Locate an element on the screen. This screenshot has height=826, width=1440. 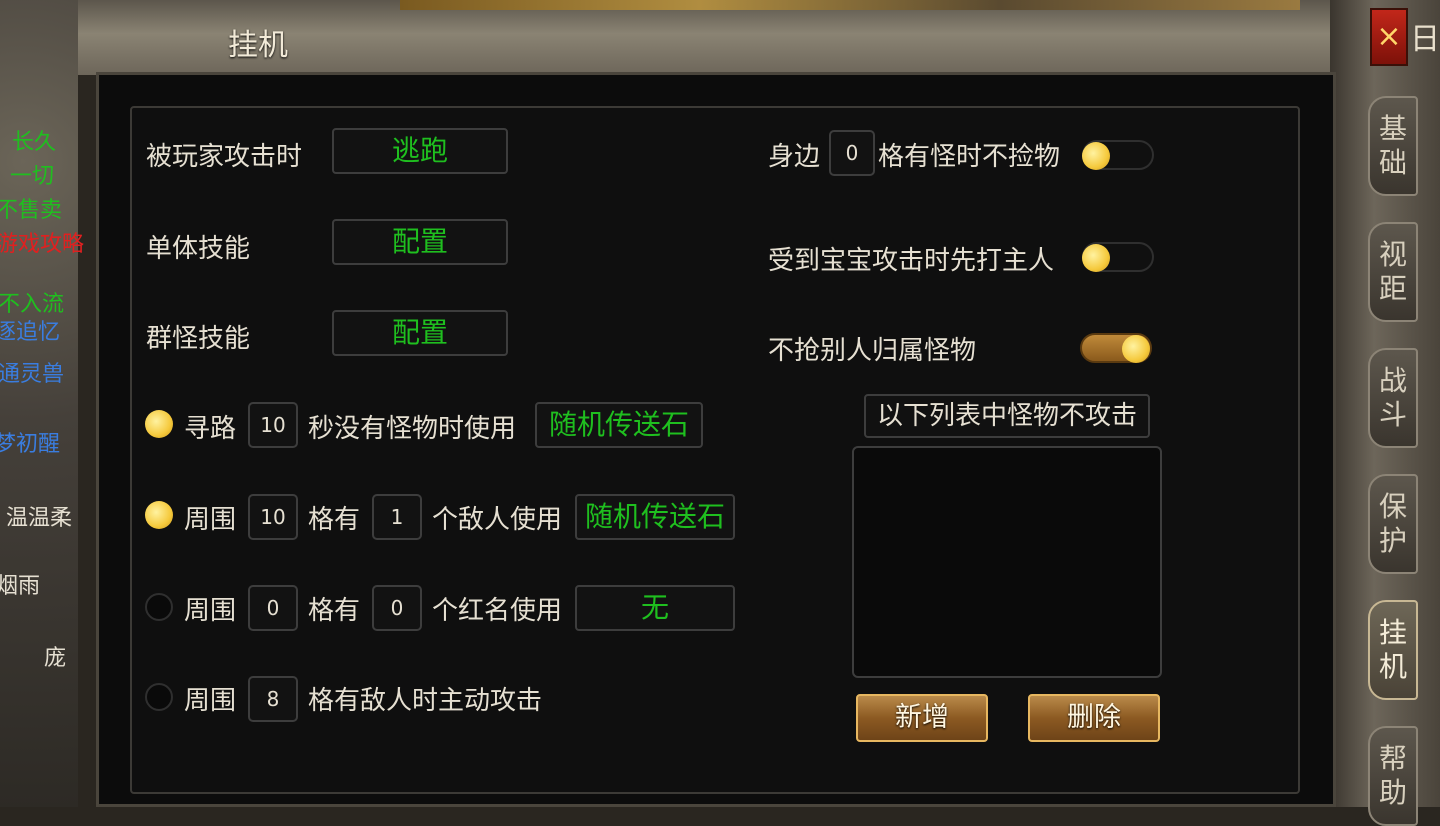
delete-monster-button: 删除 is located at coordinates (1094, 718).